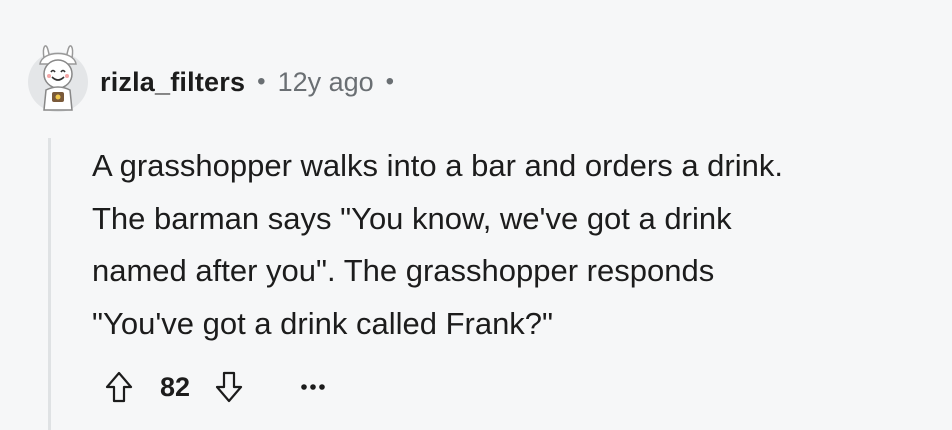 Image resolution: width=952 pixels, height=430 pixels. Describe the element at coordinates (172, 82) in the screenshot. I see `username-link: rizla_filters` at that location.